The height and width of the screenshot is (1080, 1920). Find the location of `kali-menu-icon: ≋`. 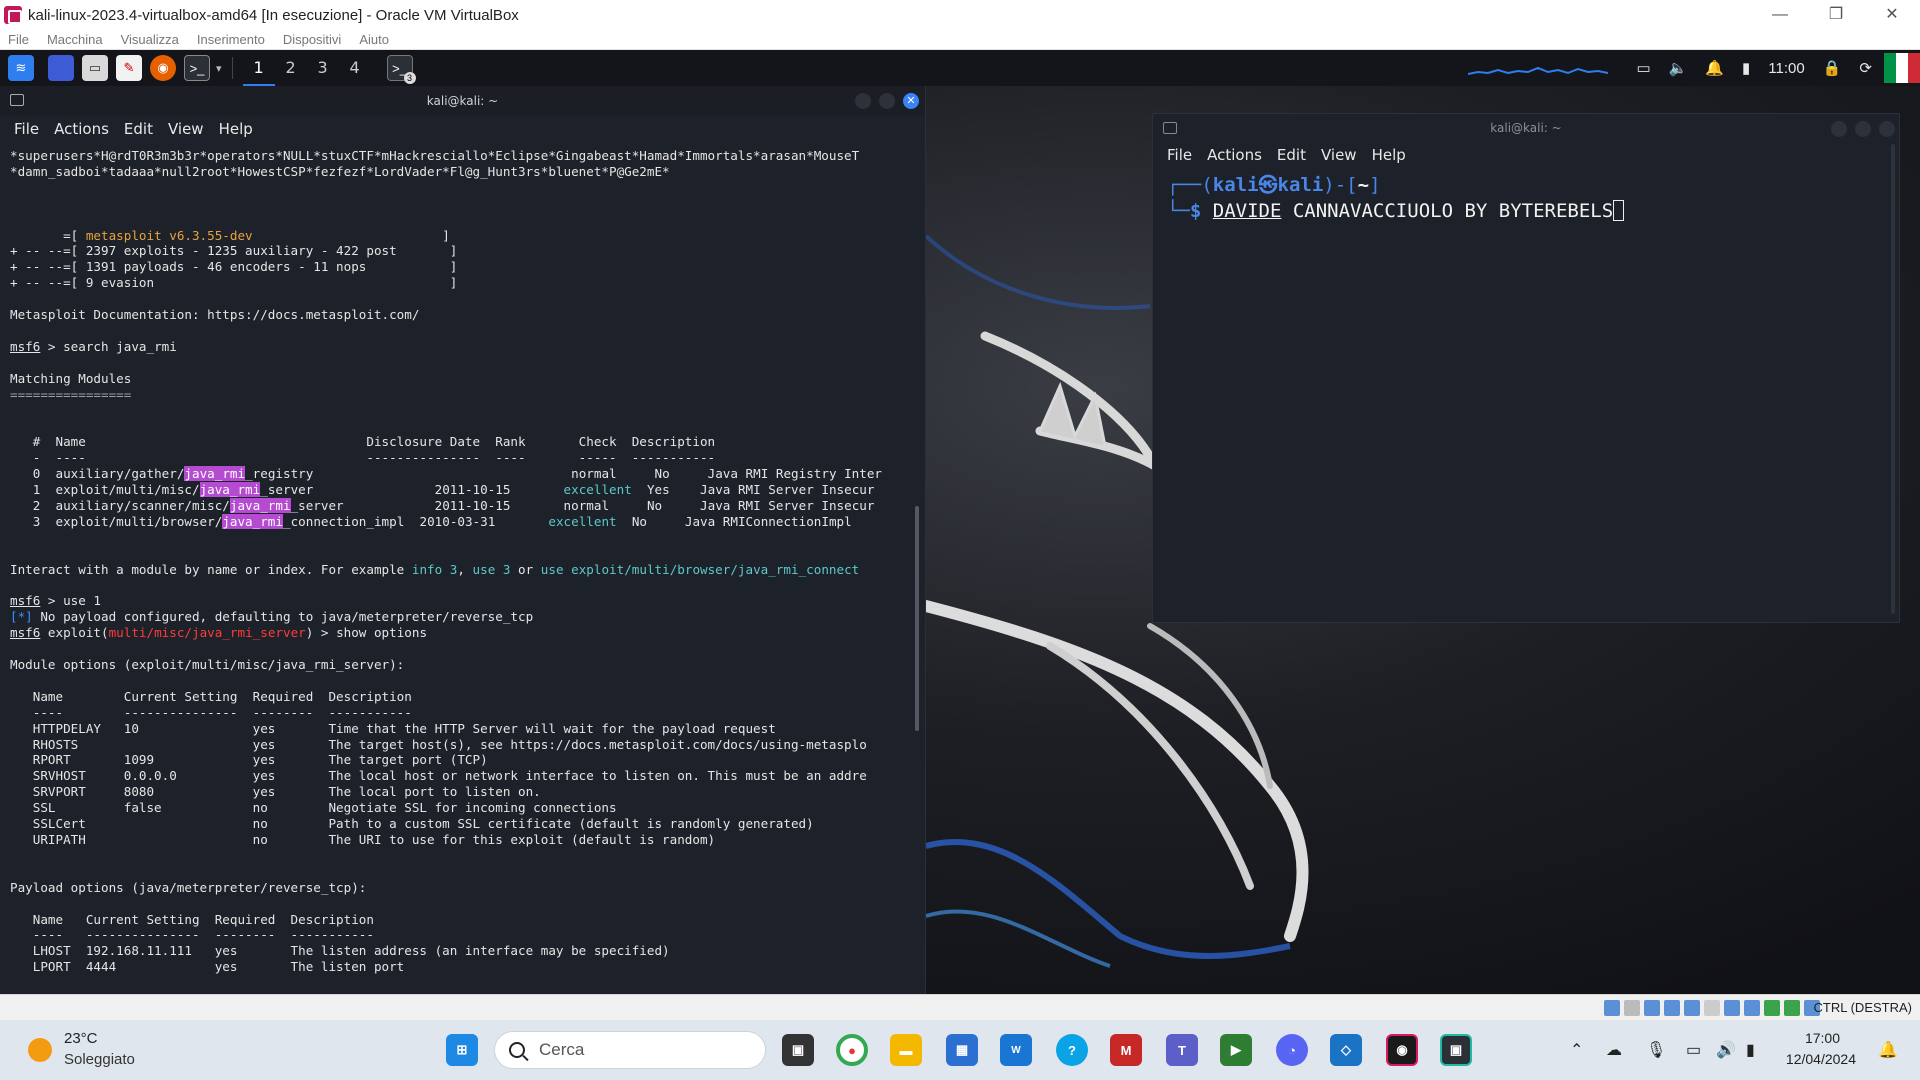

kali-menu-icon: ≋ is located at coordinates (21, 68).